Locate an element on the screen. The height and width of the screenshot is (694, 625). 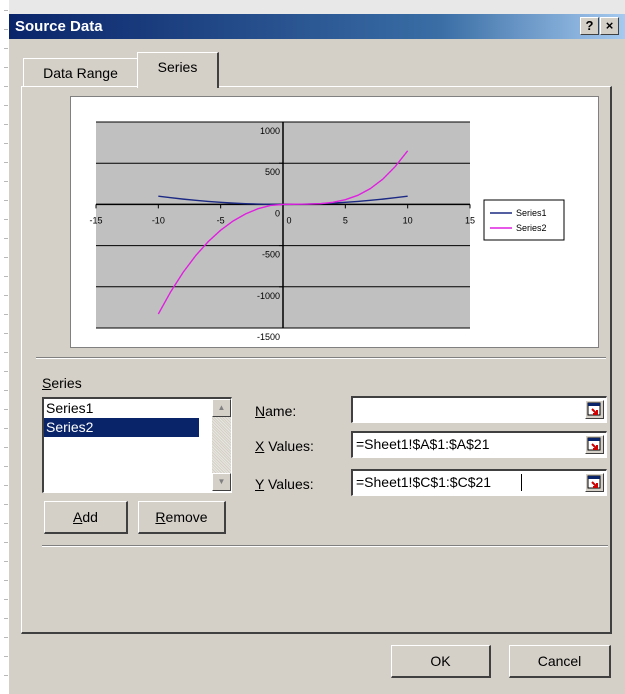
text-caret is located at coordinates (521, 482).